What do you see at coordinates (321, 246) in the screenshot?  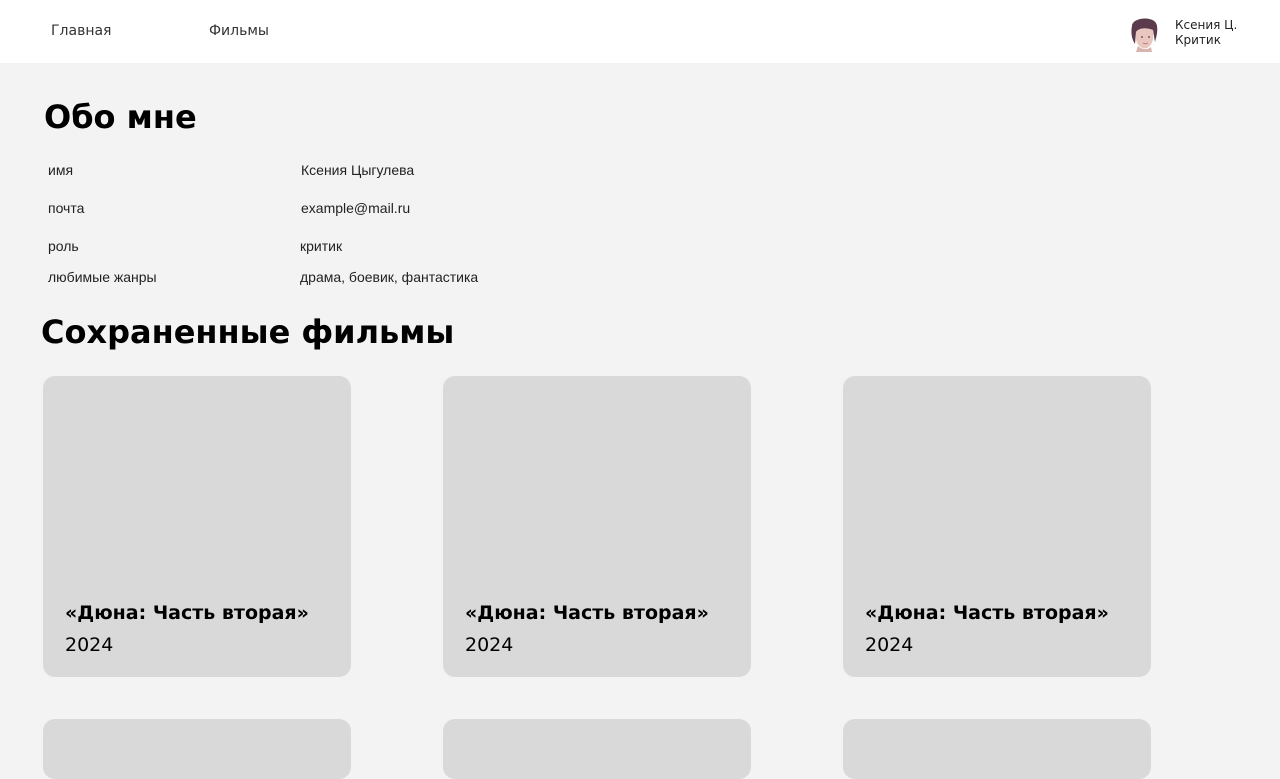 I see `info-value-role: критик` at bounding box center [321, 246].